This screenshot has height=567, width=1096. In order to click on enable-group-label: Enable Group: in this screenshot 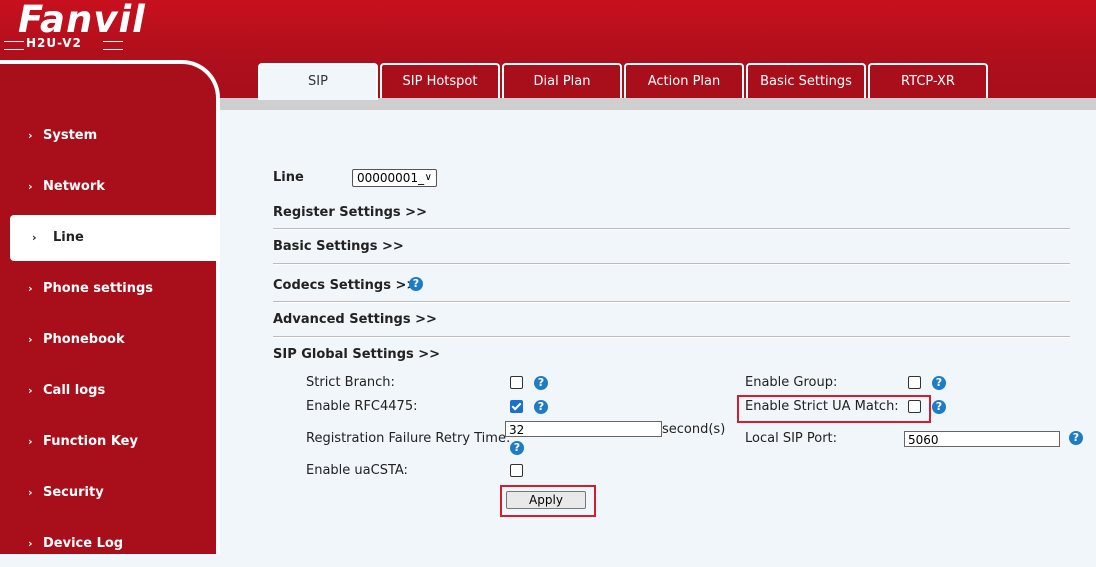, I will do `click(791, 382)`.